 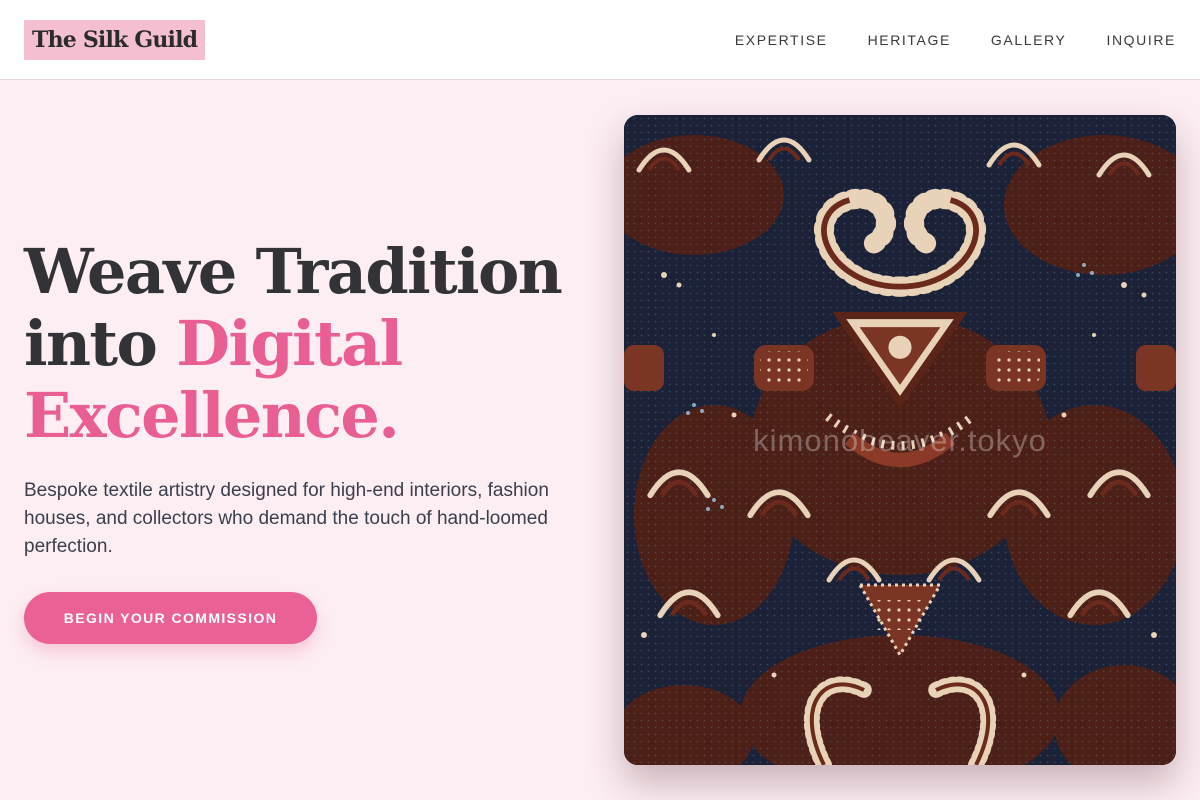 I want to click on hero-headline: Weave Tradition into Digital Excellence., so click(x=314, y=344).